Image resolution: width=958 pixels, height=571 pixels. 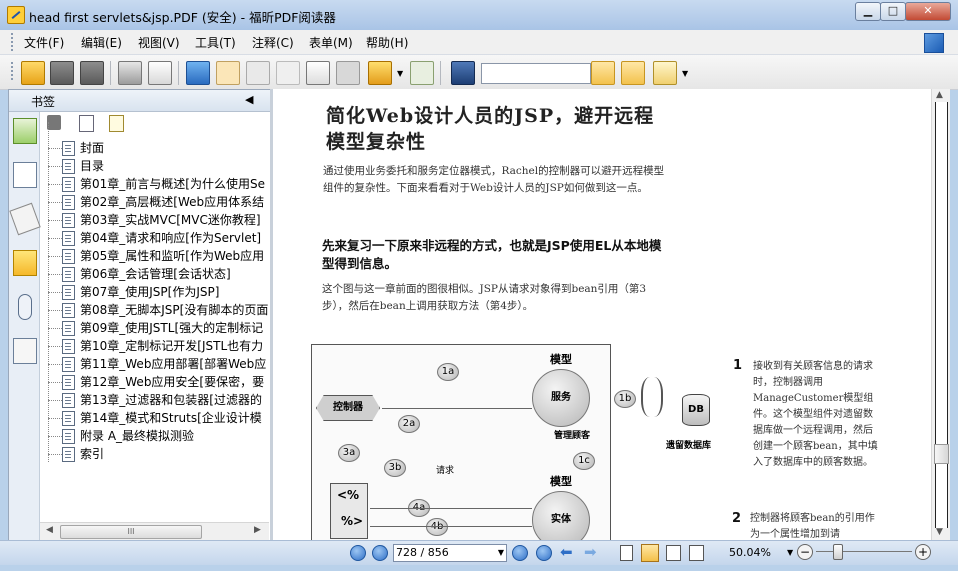 What do you see at coordinates (923, 552) in the screenshot?
I see `zoom-in-button: +` at bounding box center [923, 552].